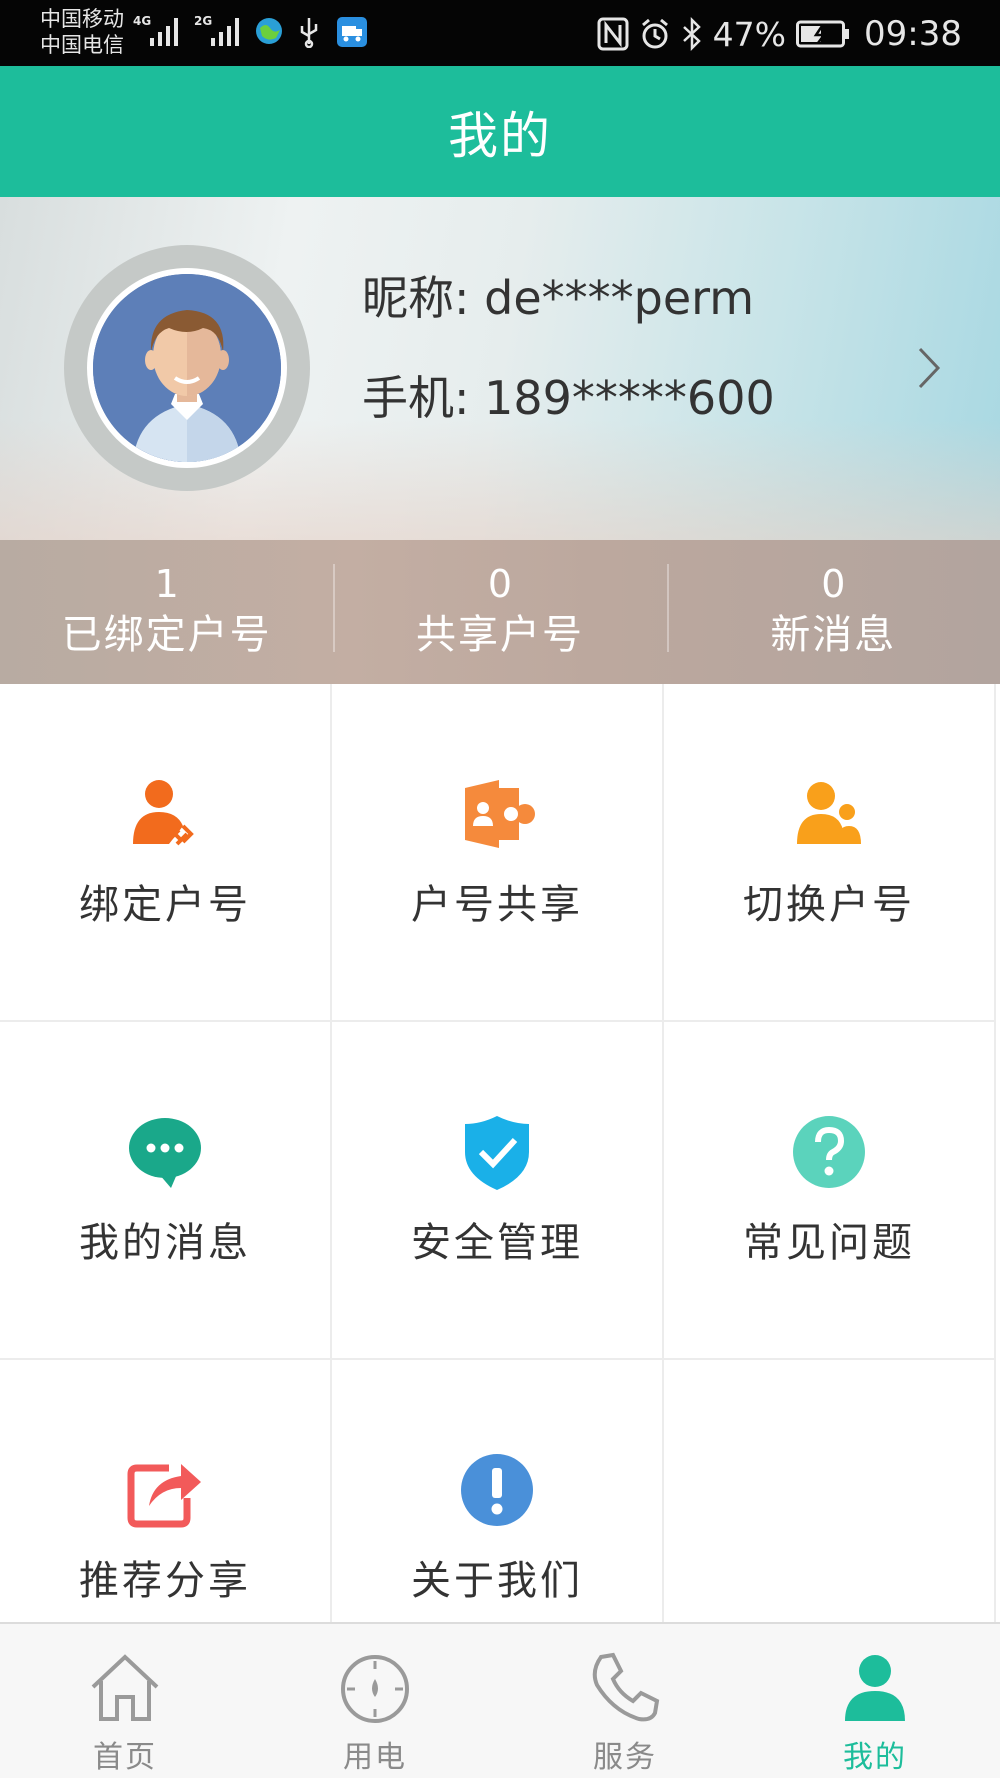 This screenshot has width=1000, height=1778. I want to click on clock: 09:38, so click(913, 34).